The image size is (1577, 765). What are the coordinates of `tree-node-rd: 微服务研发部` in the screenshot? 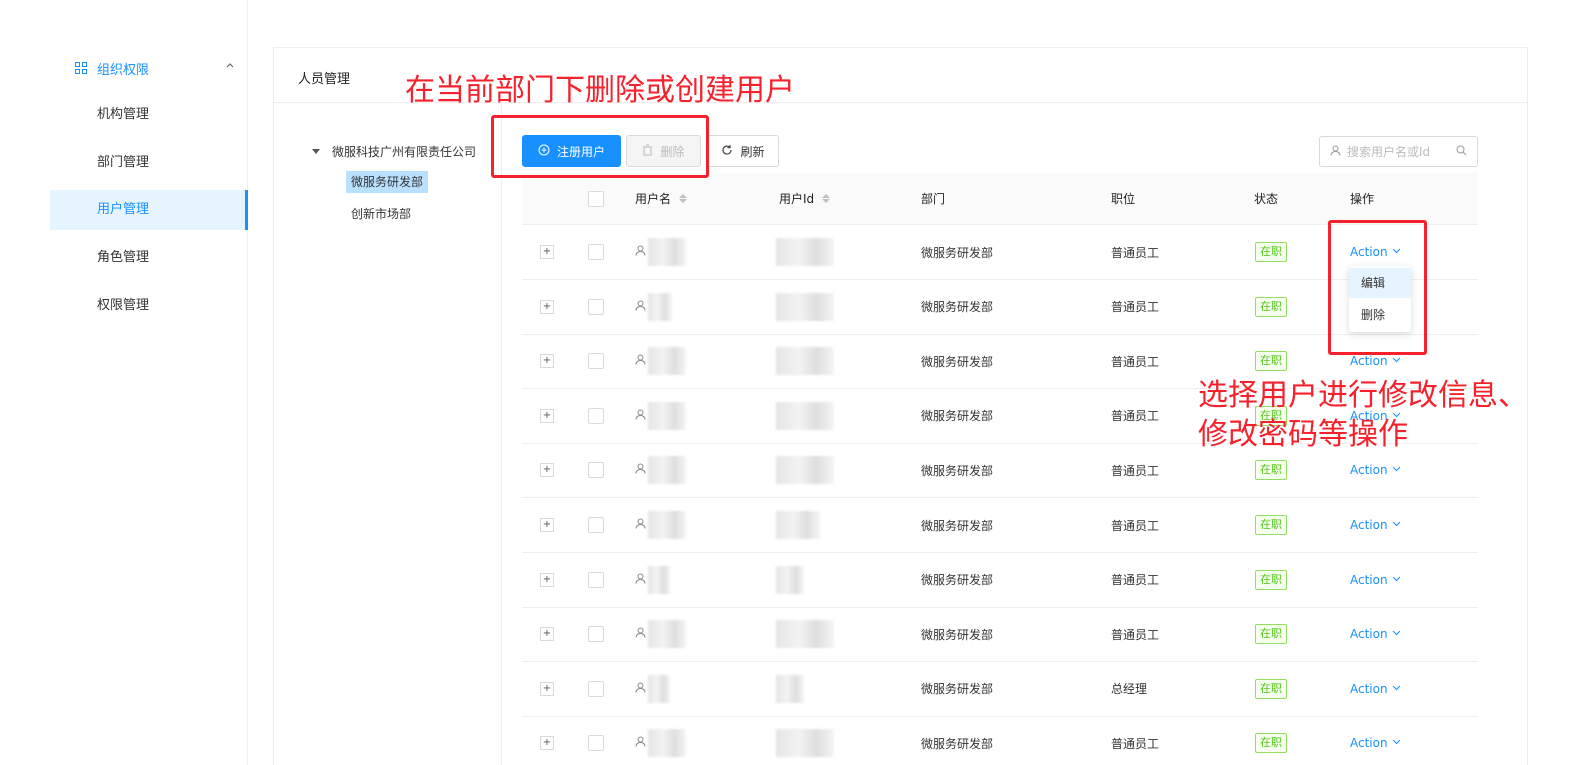 It's located at (387, 182).